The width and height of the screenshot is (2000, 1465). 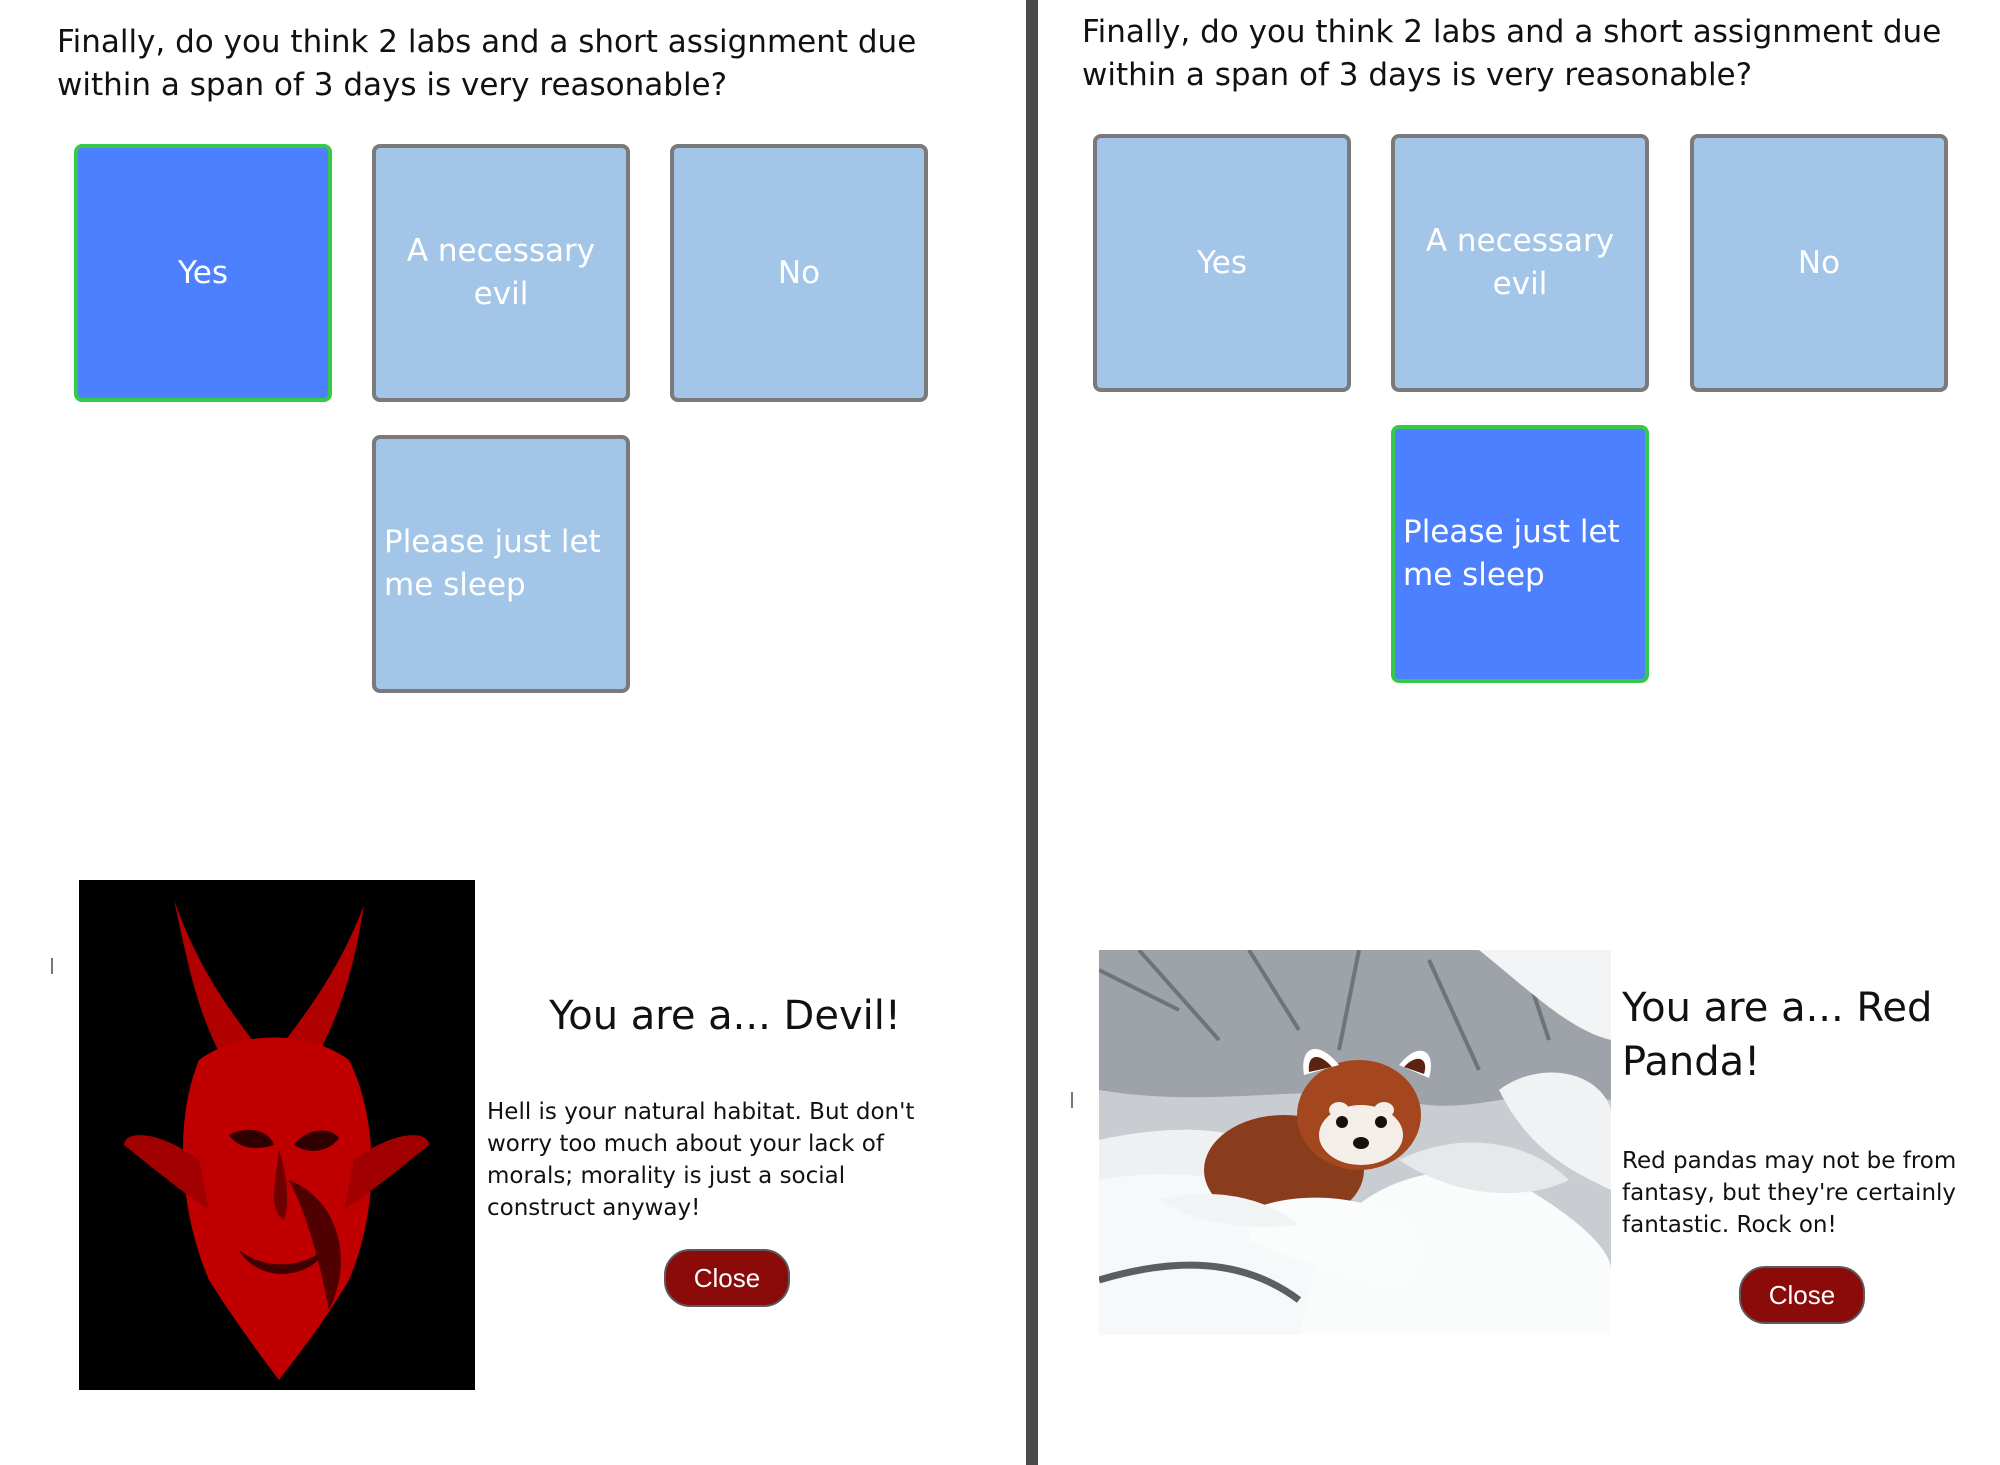 I want to click on result-title: You are a... Red Panda!, so click(x=1777, y=1035).